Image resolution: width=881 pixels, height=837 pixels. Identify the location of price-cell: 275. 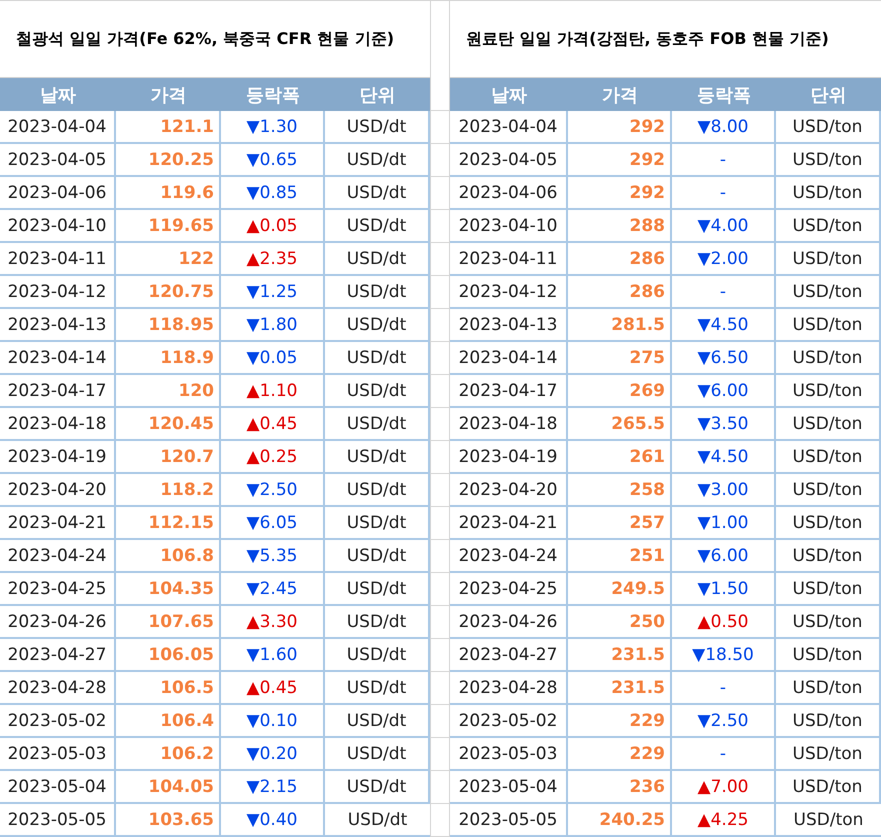
(620, 358).